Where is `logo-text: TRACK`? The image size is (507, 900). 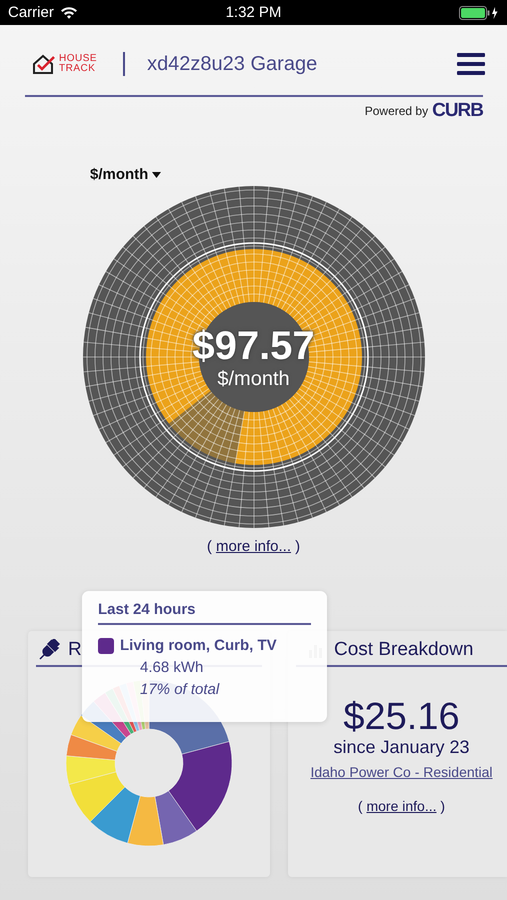 logo-text: TRACK is located at coordinates (77, 69).